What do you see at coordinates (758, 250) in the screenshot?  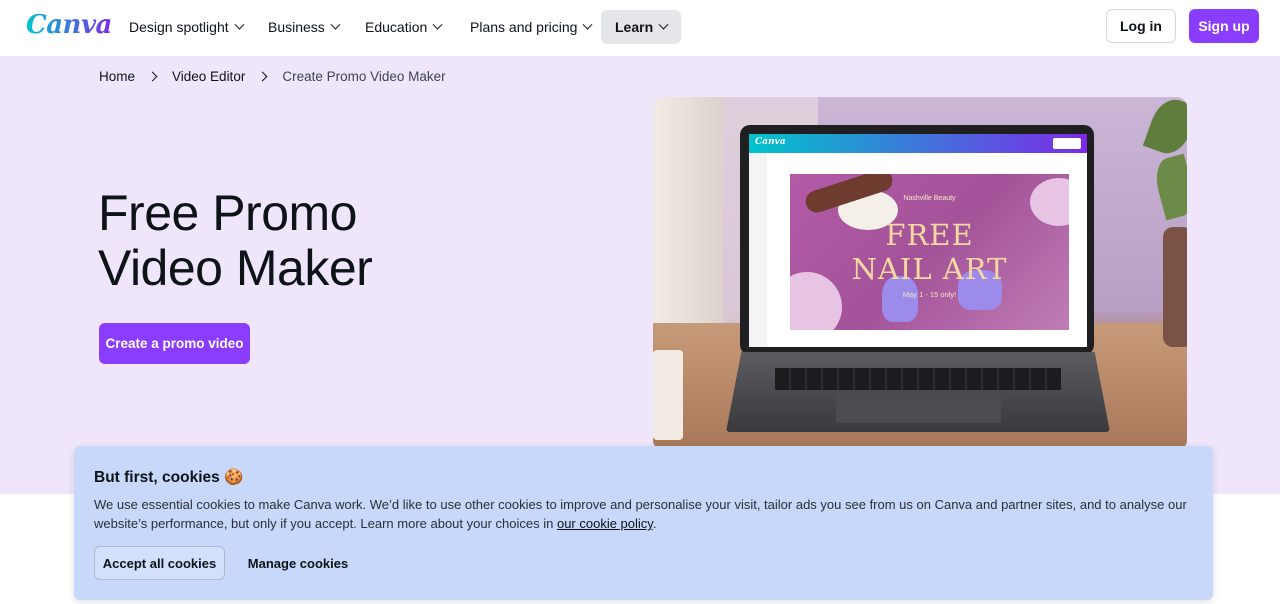 I see `editor-sidebar` at bounding box center [758, 250].